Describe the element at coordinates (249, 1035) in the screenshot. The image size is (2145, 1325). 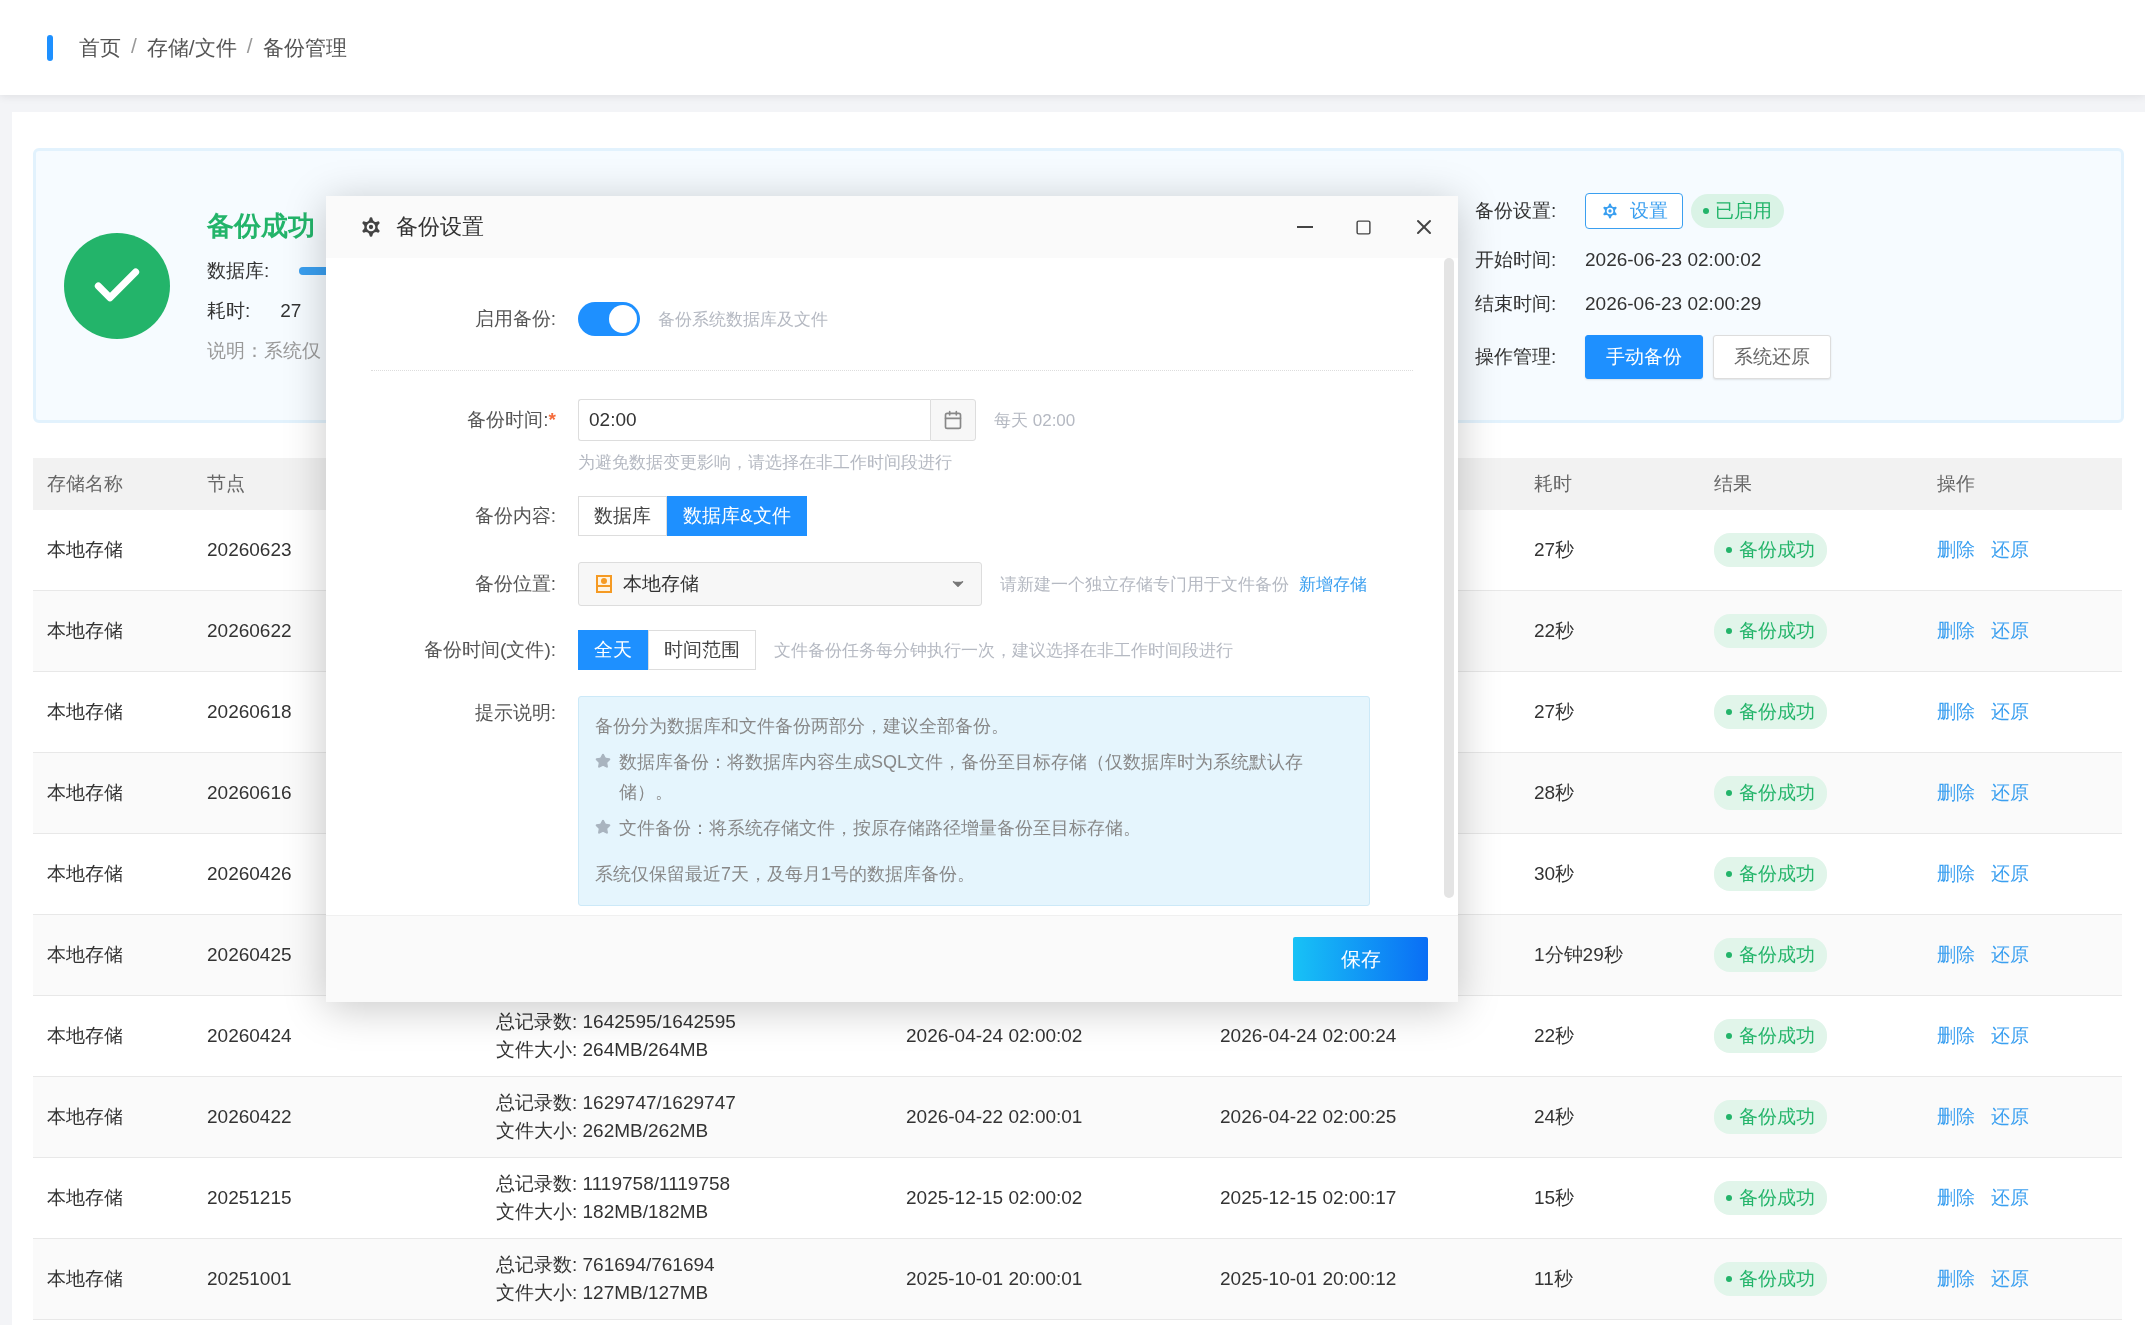
I see `table-cell: 20260424` at that location.